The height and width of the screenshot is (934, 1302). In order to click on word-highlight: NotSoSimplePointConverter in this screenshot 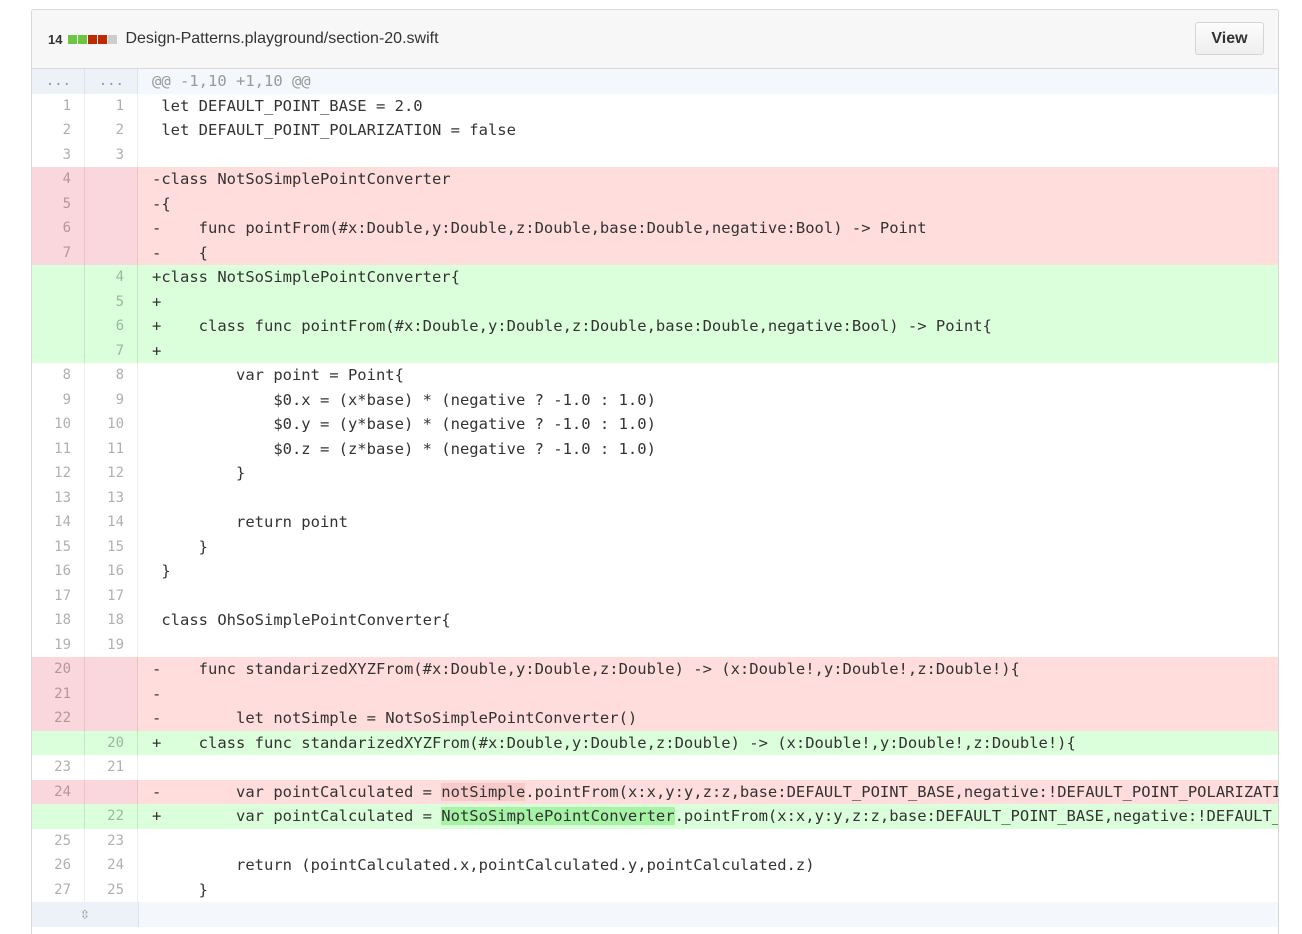, I will do `click(558, 816)`.